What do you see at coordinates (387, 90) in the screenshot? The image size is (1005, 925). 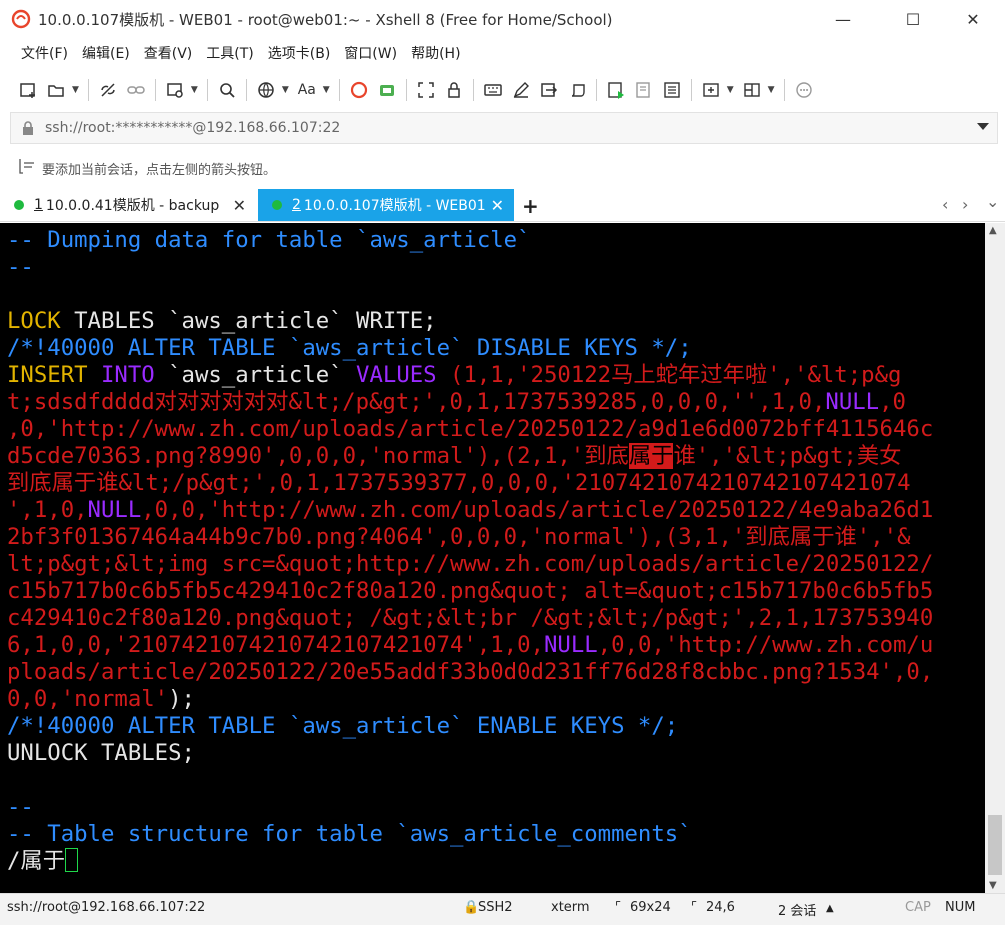 I see `xftp-icon` at bounding box center [387, 90].